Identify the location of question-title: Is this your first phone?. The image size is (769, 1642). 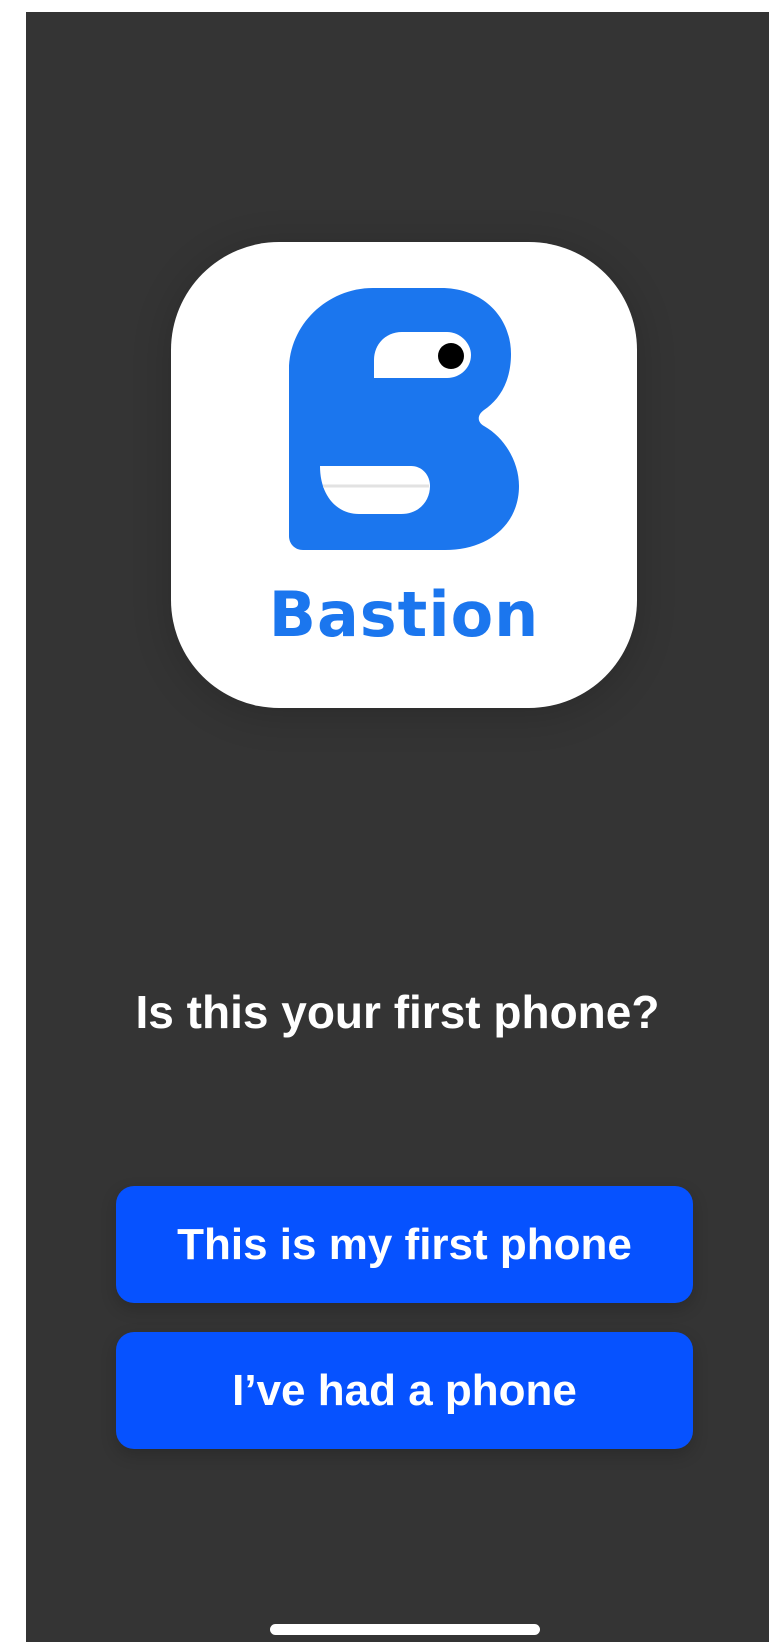
(397, 1012).